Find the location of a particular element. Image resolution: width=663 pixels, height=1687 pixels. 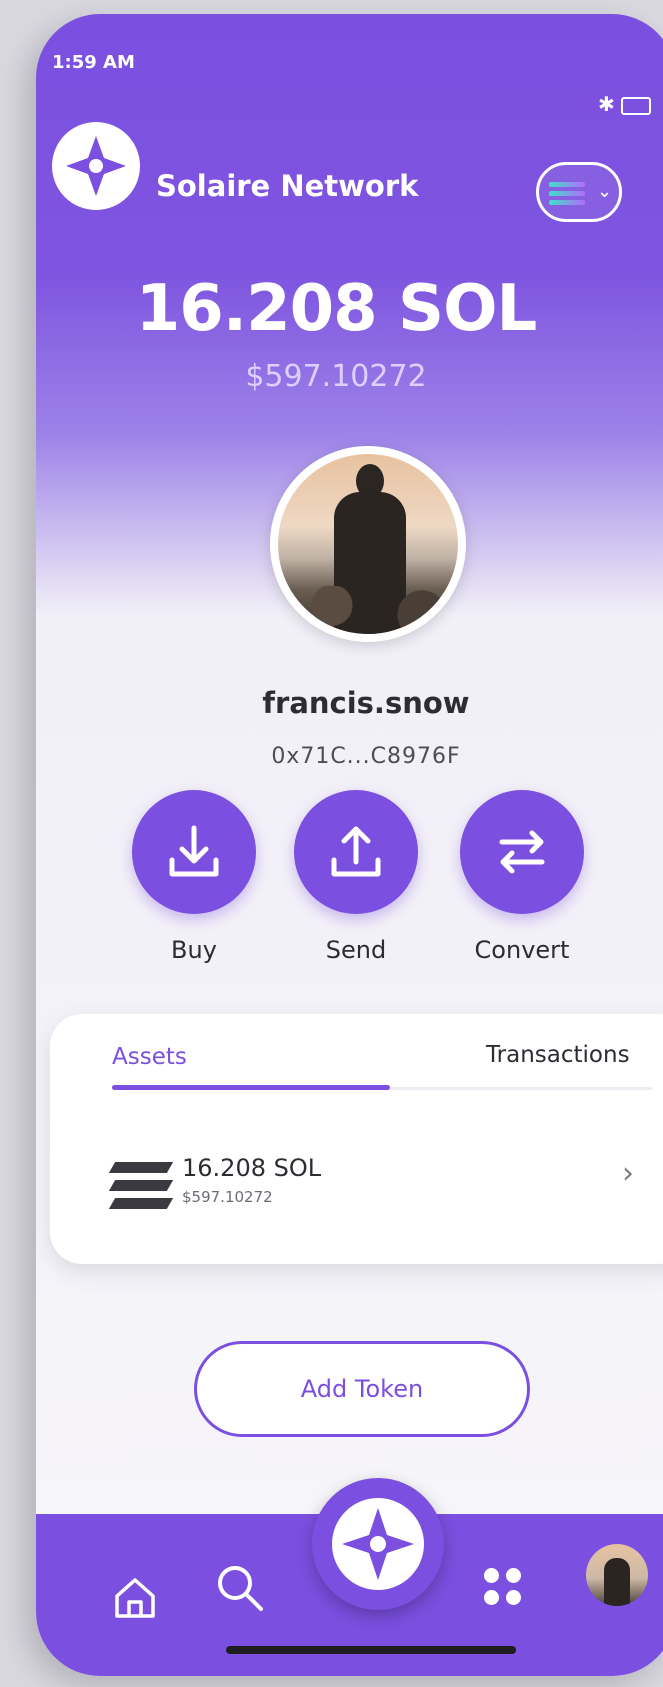

chevron-down-icon: ⌄ is located at coordinates (605, 191).